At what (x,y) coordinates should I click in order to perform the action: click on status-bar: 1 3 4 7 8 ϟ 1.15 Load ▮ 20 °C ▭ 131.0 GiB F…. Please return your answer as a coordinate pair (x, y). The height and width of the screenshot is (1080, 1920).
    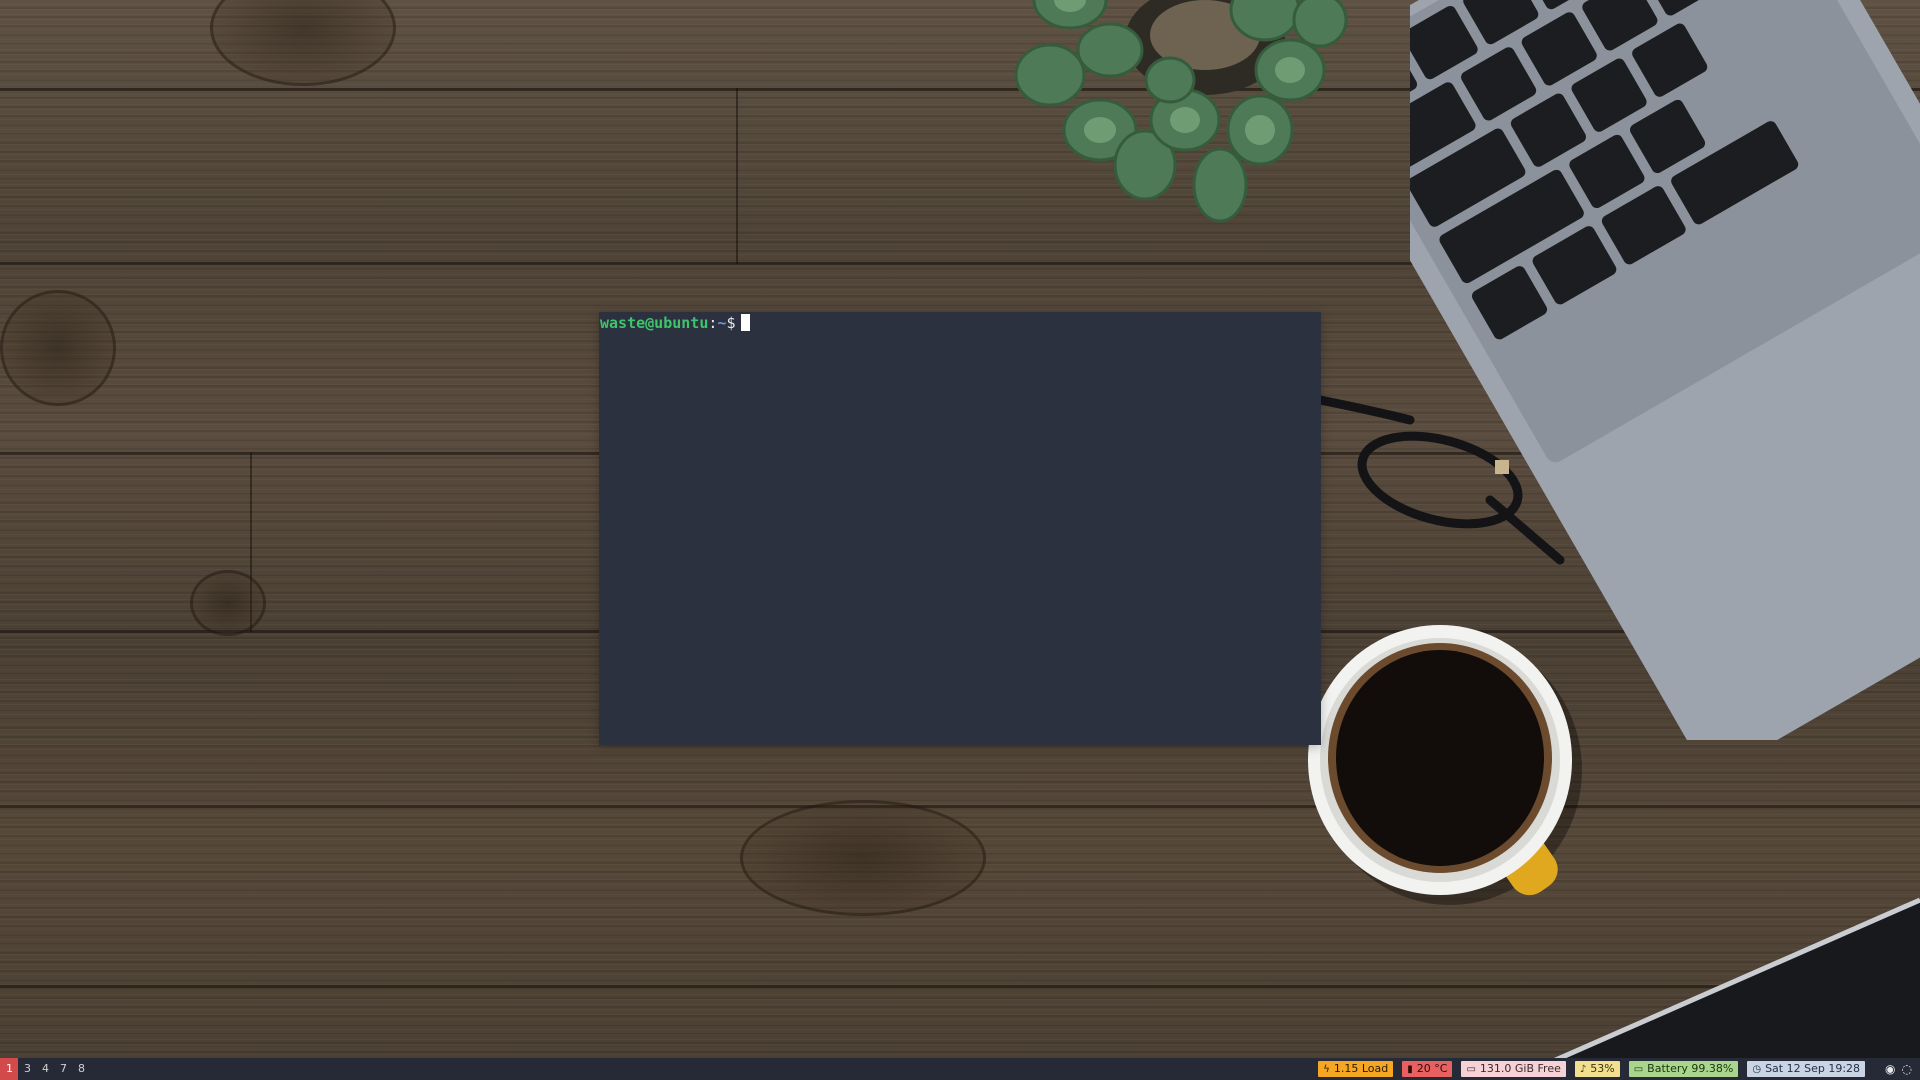
    Looking at the image, I should click on (960, 1069).